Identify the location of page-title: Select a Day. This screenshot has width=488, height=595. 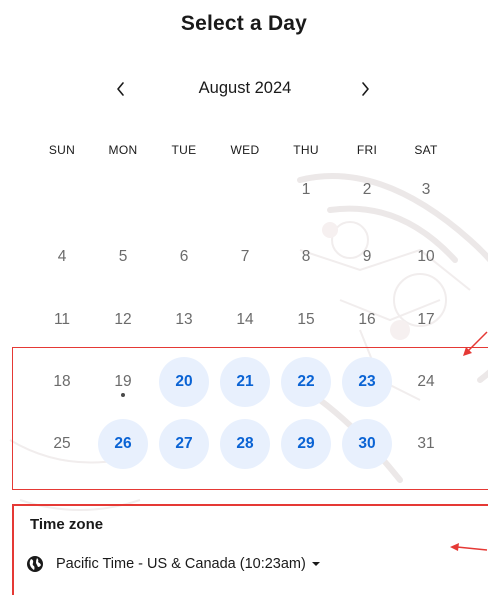
(244, 23).